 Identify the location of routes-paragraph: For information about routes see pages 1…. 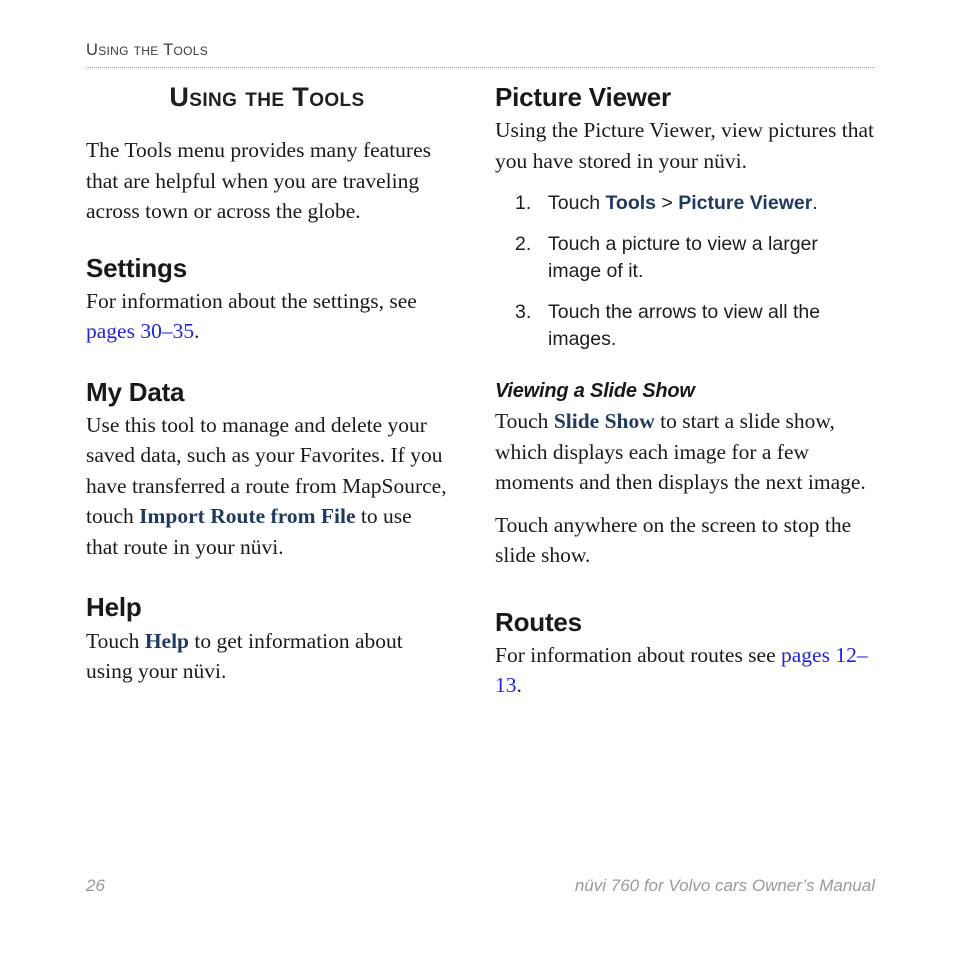
(685, 670).